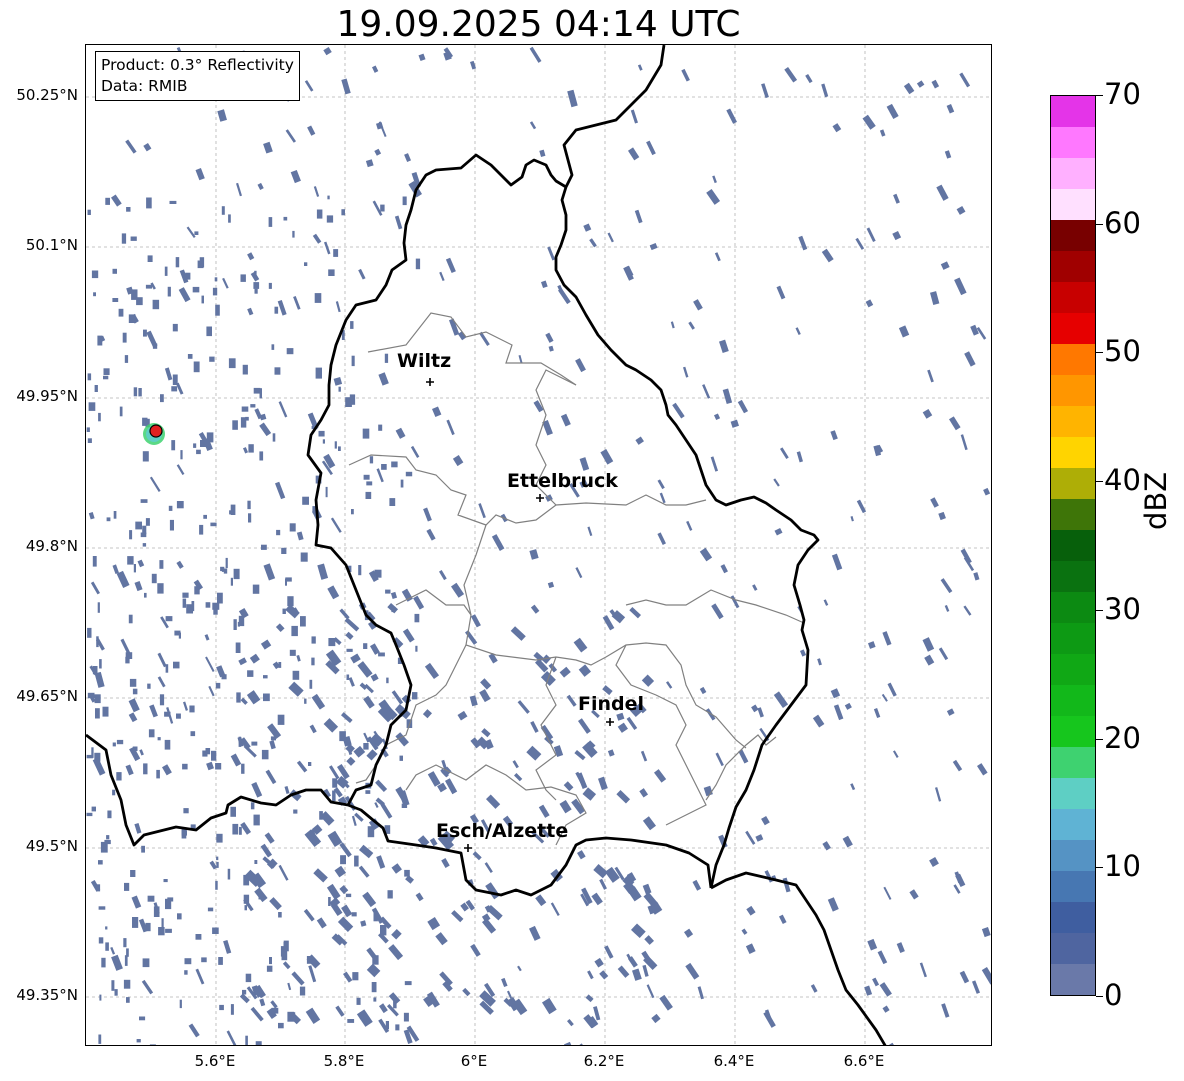 The height and width of the screenshot is (1081, 1184). I want to click on colorbar-tick-mark, so click(1099, 95).